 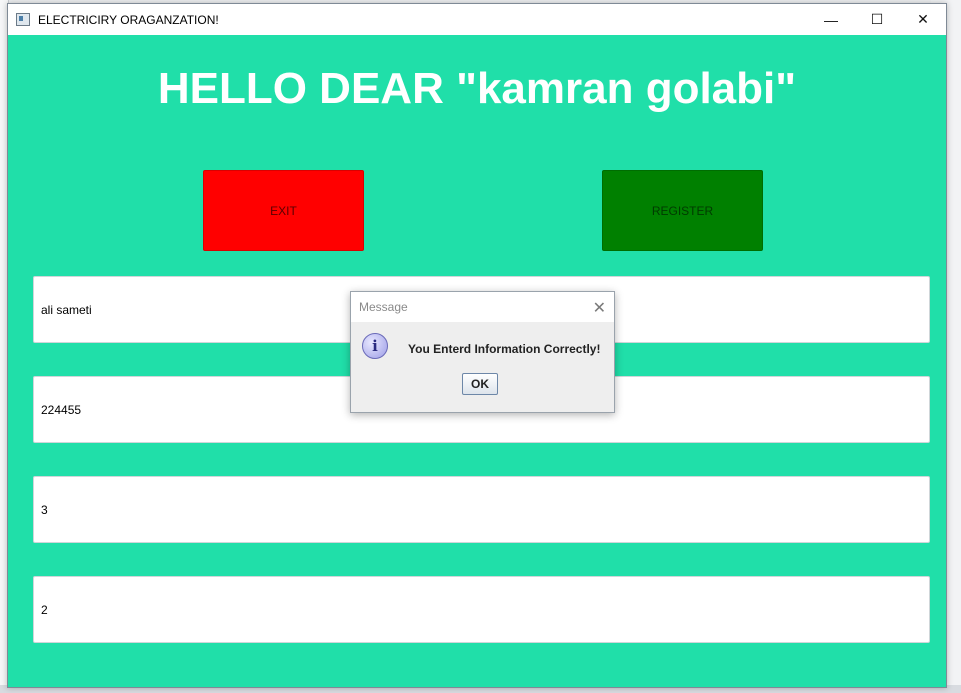 I want to click on register-button: REGISTER, so click(x=682, y=210).